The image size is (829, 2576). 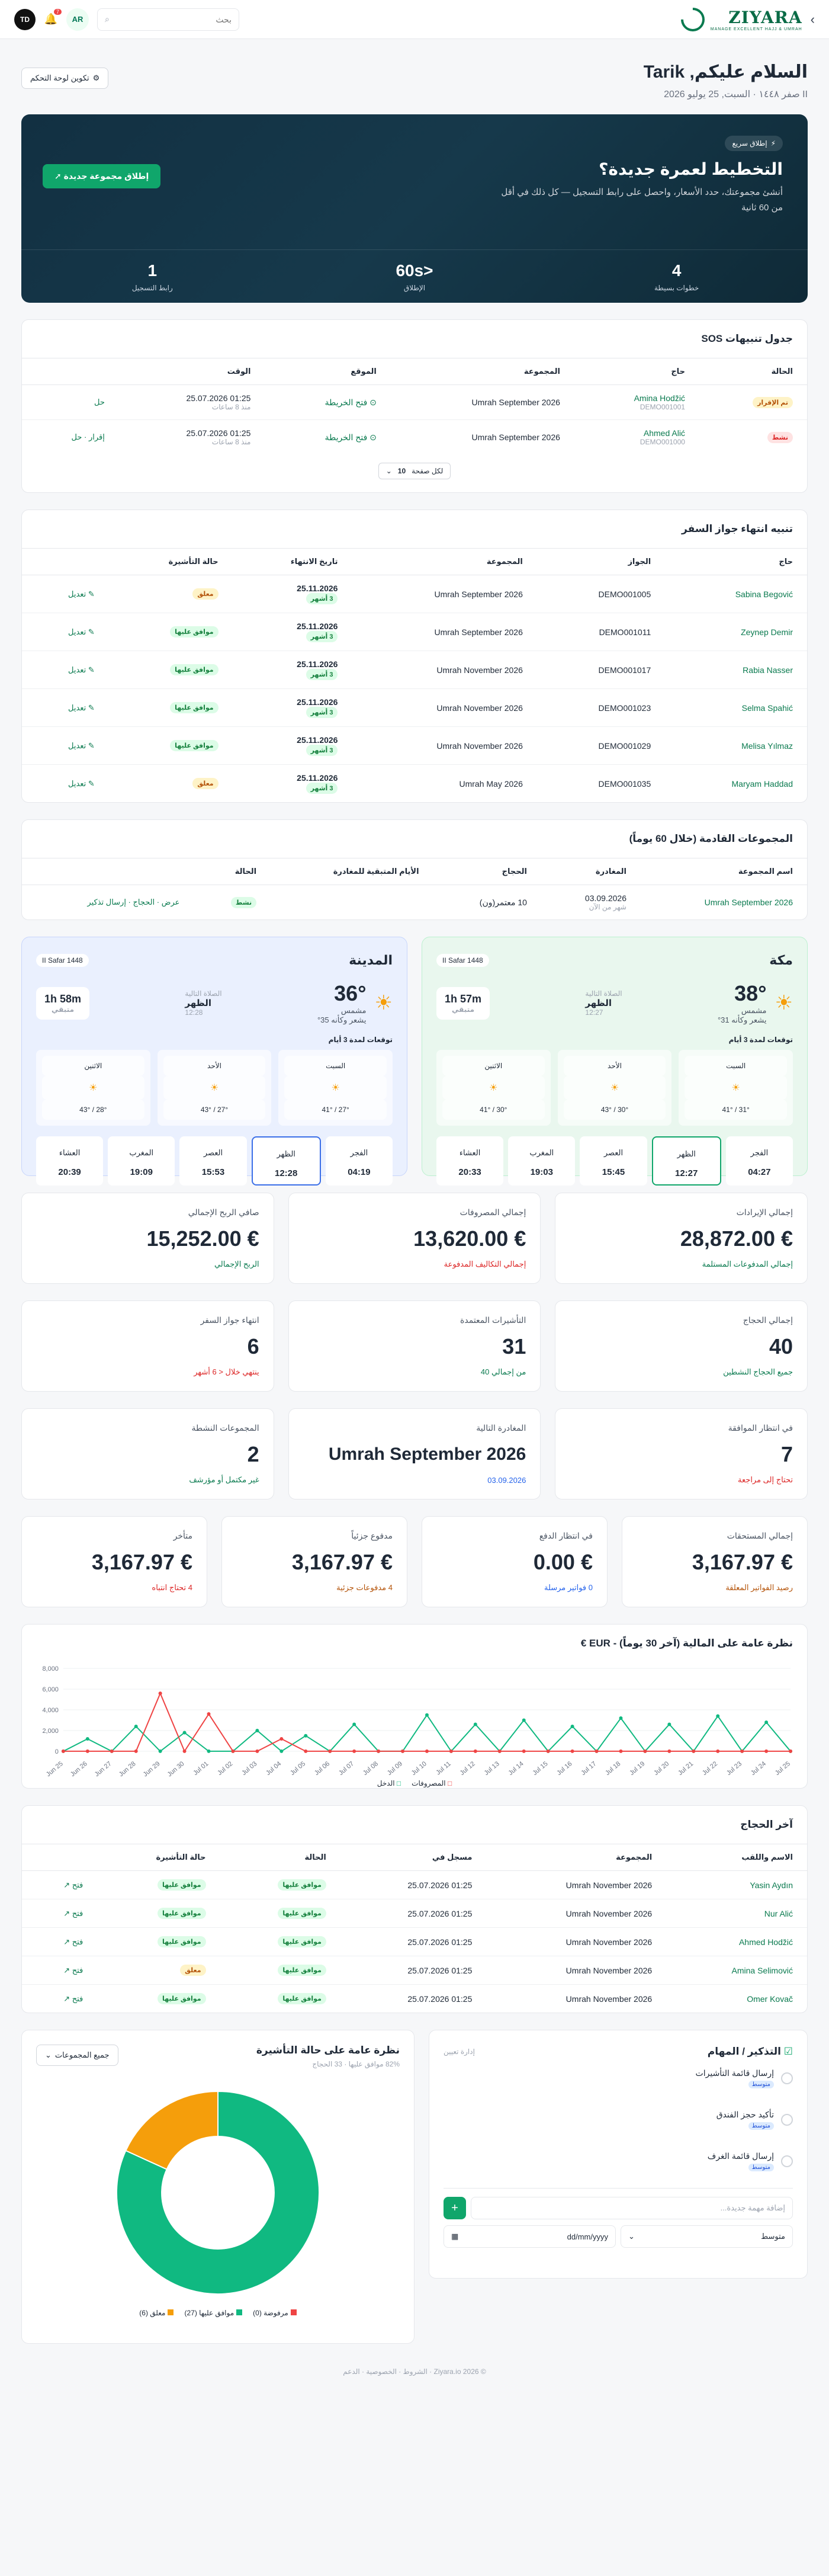 What do you see at coordinates (108, 903) in the screenshot?
I see `row-actions: عرض · الحجاج · إرسال تذكير` at bounding box center [108, 903].